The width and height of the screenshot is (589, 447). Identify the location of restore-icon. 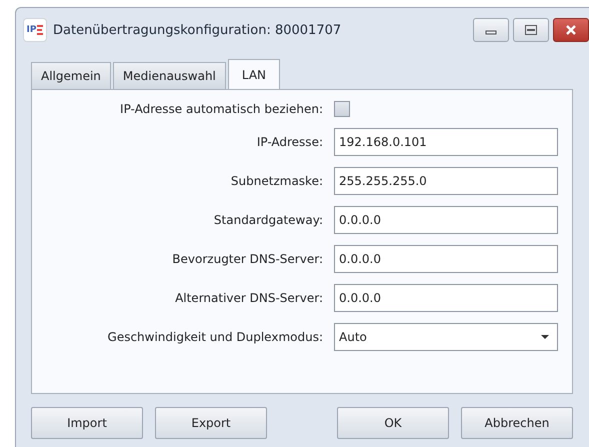
(531, 30).